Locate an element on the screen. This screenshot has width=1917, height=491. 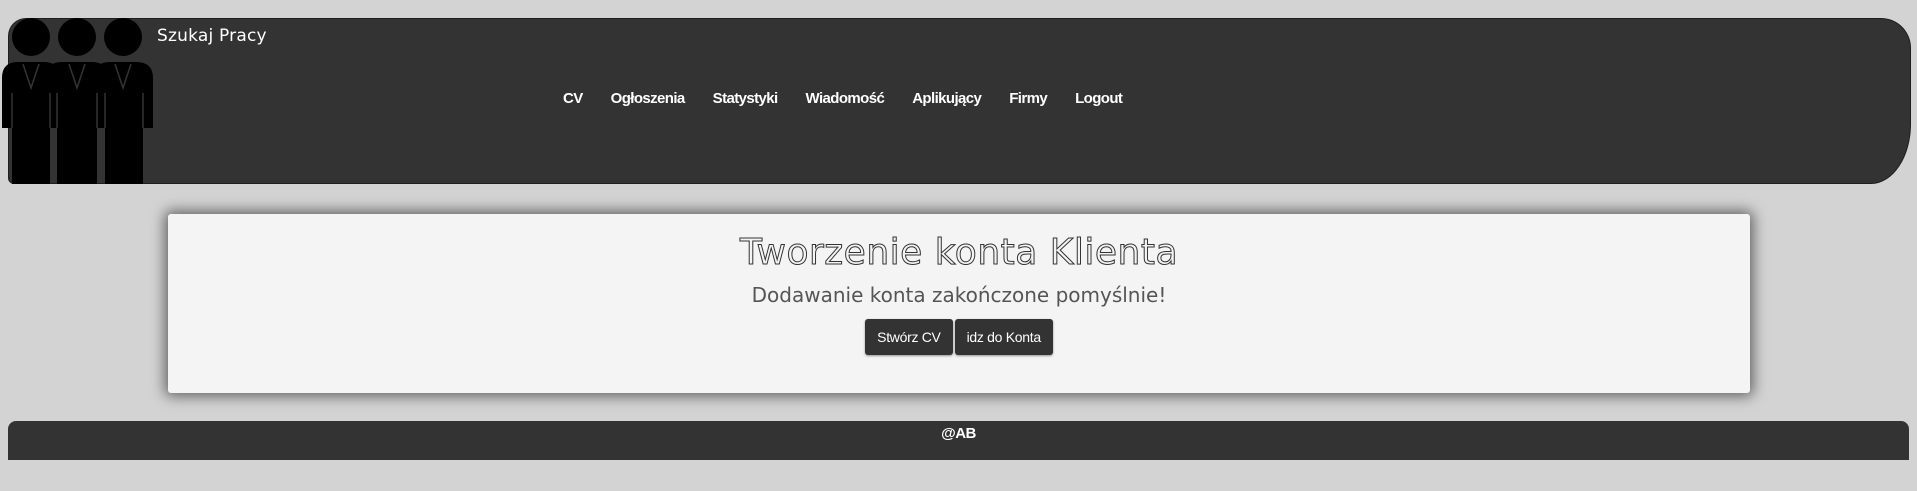
page-title: Tworzenie konta Klienta is located at coordinates (959, 253).